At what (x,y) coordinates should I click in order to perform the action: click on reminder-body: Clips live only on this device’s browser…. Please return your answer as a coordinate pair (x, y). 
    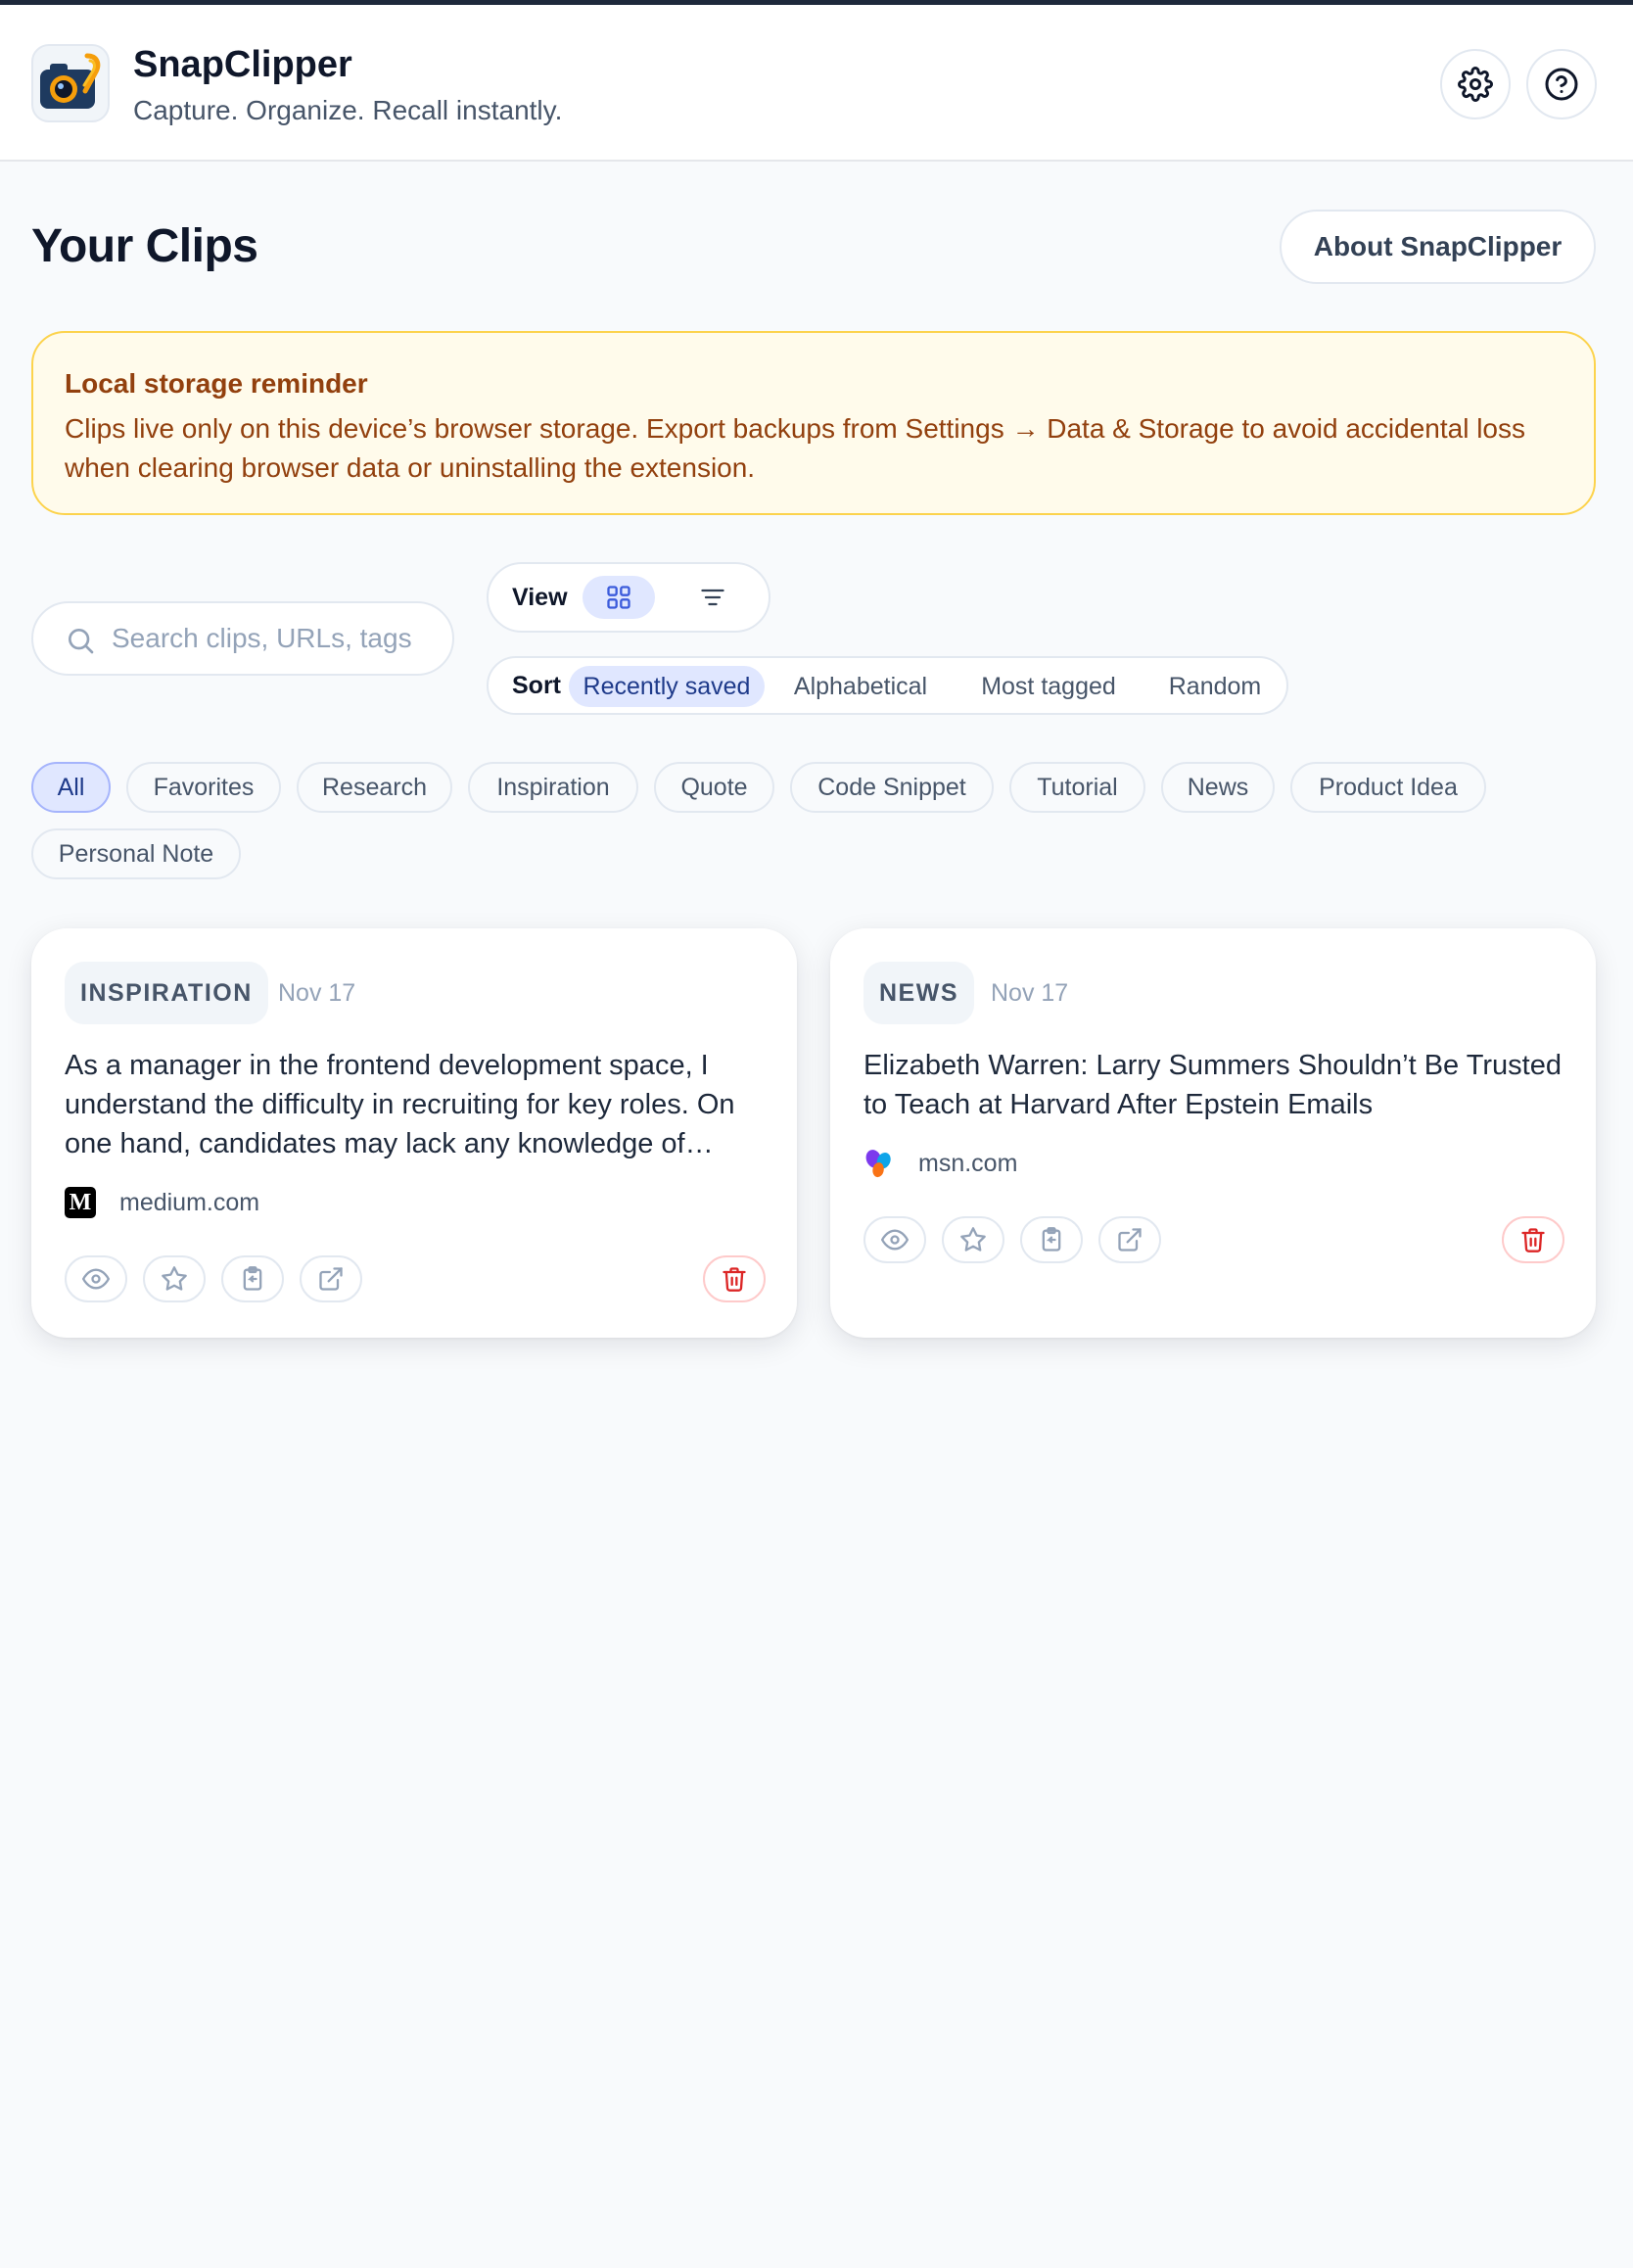
    Looking at the image, I should click on (795, 448).